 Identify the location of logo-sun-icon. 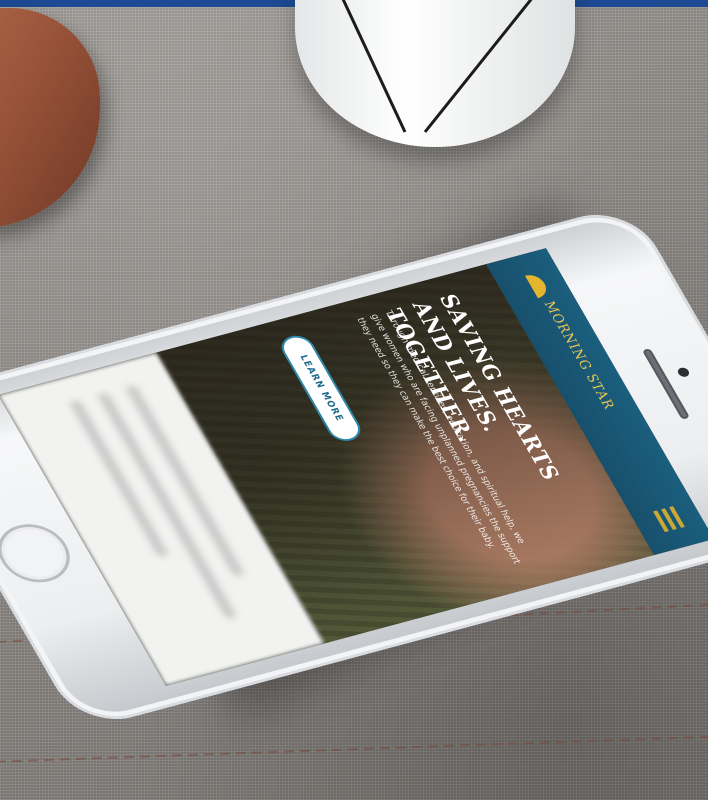
(538, 285).